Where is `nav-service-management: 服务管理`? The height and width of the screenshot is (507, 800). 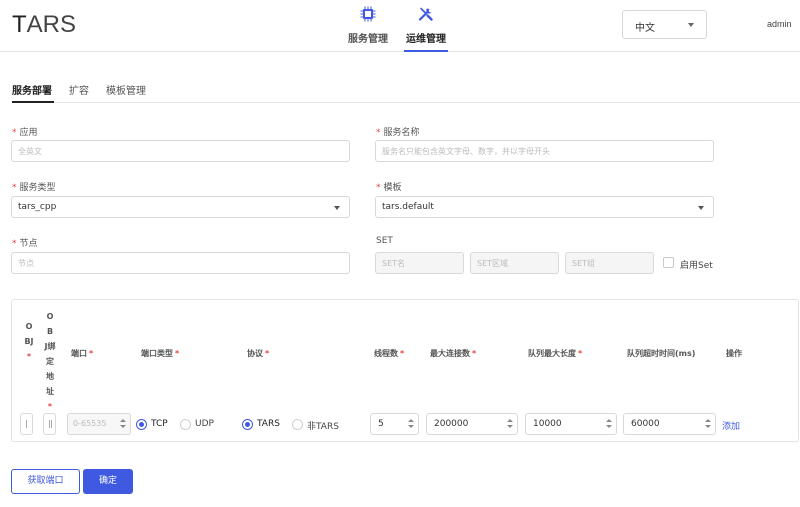
nav-service-management: 服务管理 is located at coordinates (368, 29).